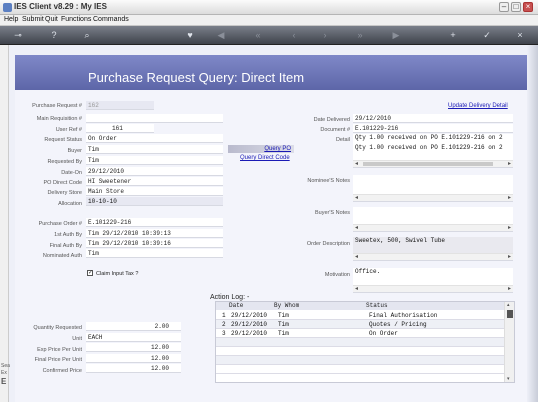 The width and height of the screenshot is (538, 402). I want to click on user-ref-no-field: 161, so click(120, 128).